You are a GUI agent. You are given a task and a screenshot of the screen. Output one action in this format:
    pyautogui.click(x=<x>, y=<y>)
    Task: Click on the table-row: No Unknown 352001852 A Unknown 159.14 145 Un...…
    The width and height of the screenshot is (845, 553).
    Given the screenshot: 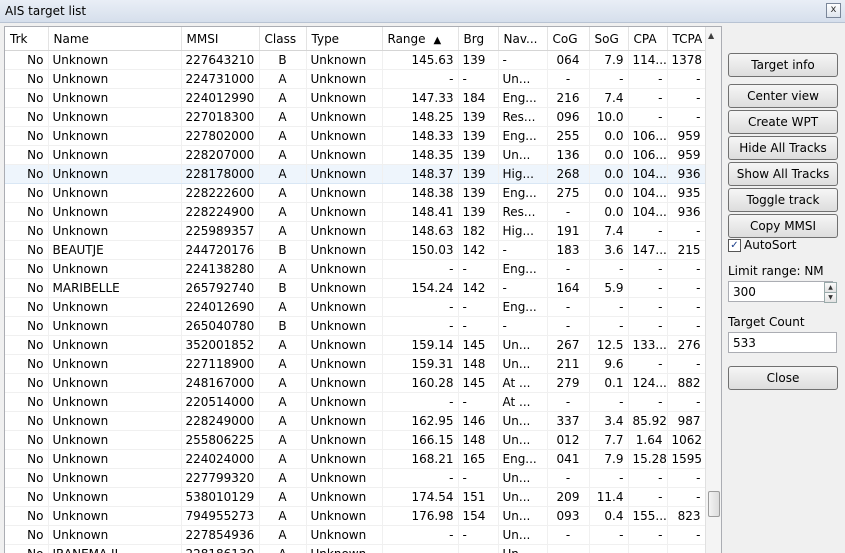 What is the action you would take?
    pyautogui.click(x=355, y=345)
    